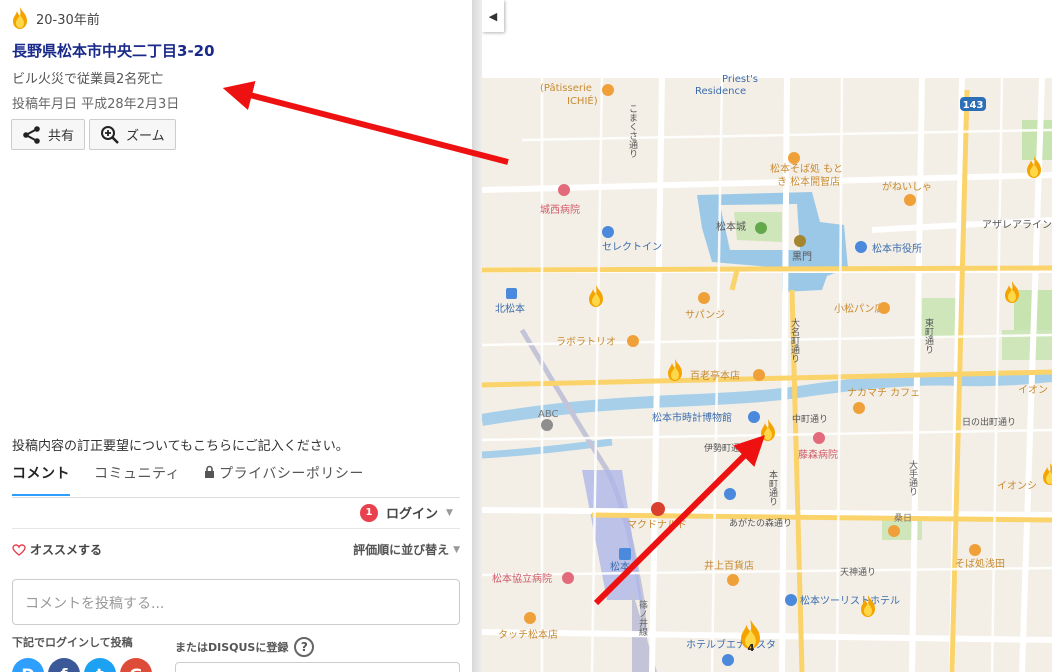  Describe the element at coordinates (980, 563) in the screenshot. I see `map-label-soba-asada: そば処浅田` at that location.